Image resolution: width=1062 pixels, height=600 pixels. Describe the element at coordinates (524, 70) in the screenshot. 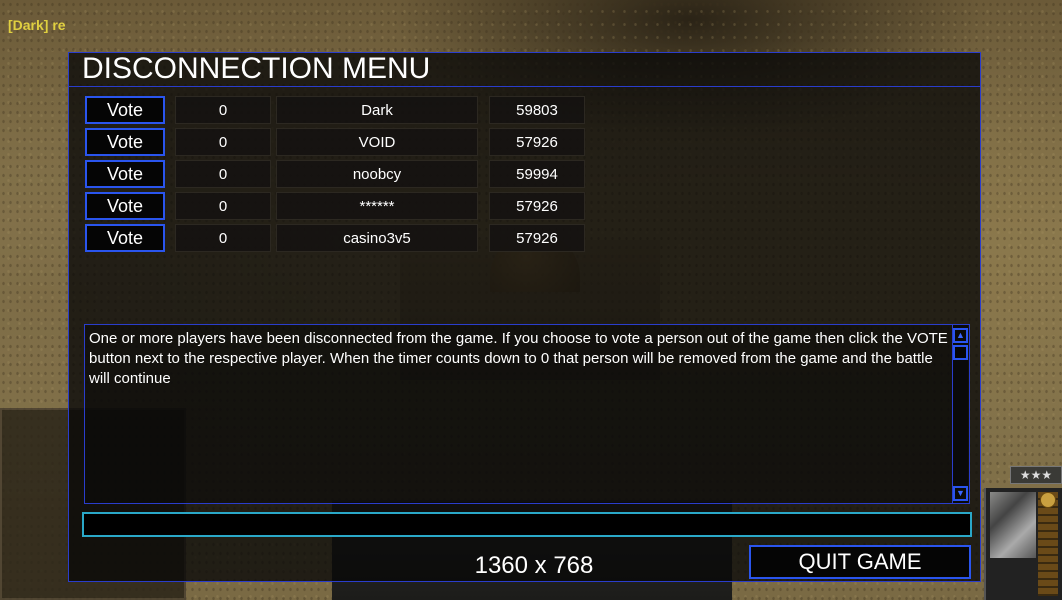

I see `menu-title: DISCONNECTION MENU` at that location.